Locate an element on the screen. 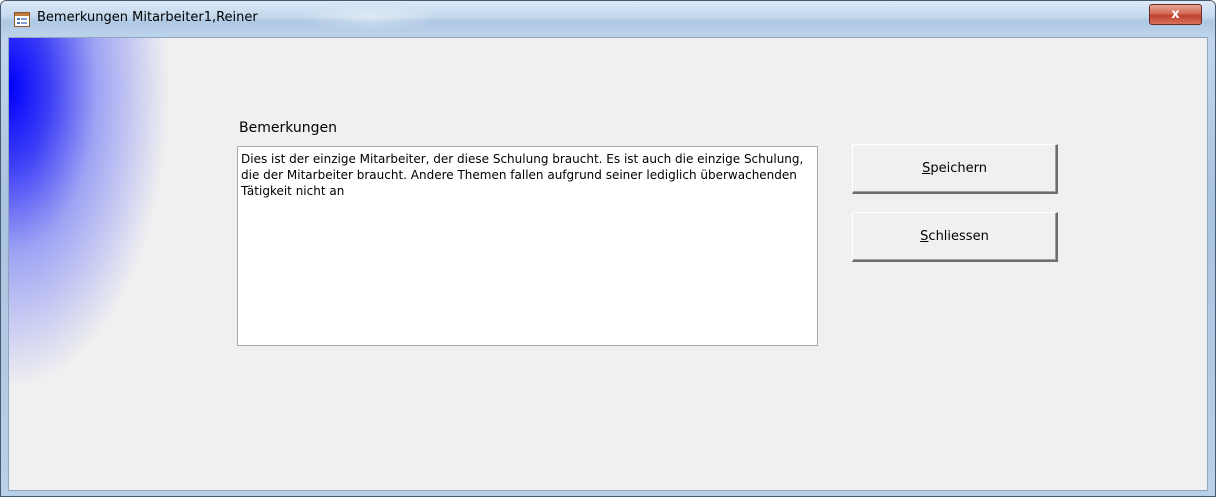 Image resolution: width=1216 pixels, height=497 pixels. close-icon: x is located at coordinates (1175, 14).